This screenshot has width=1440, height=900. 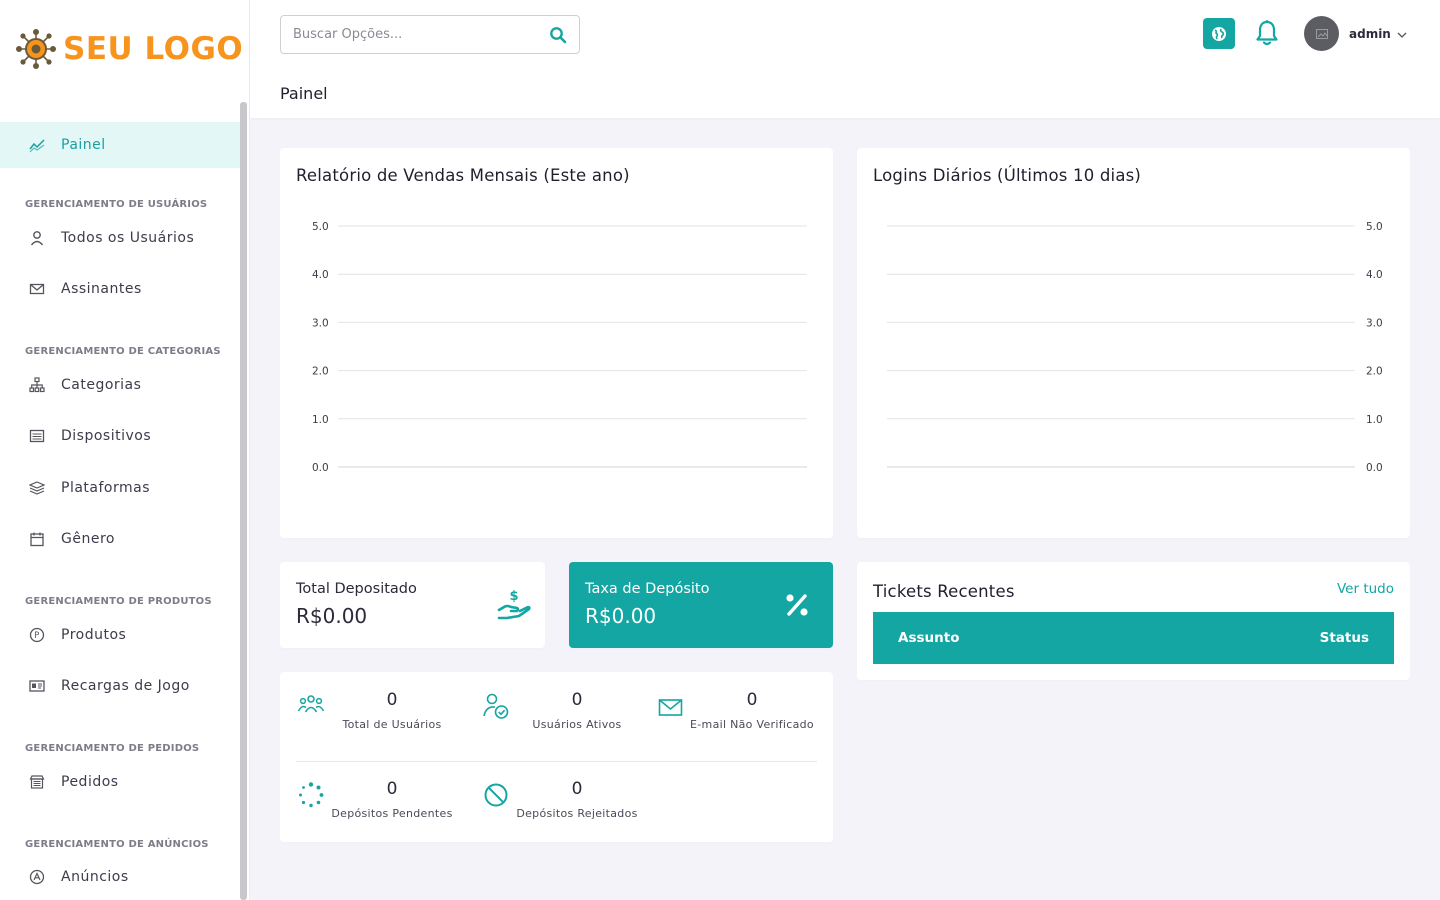 I want to click on calendar-icon, so click(x=37, y=539).